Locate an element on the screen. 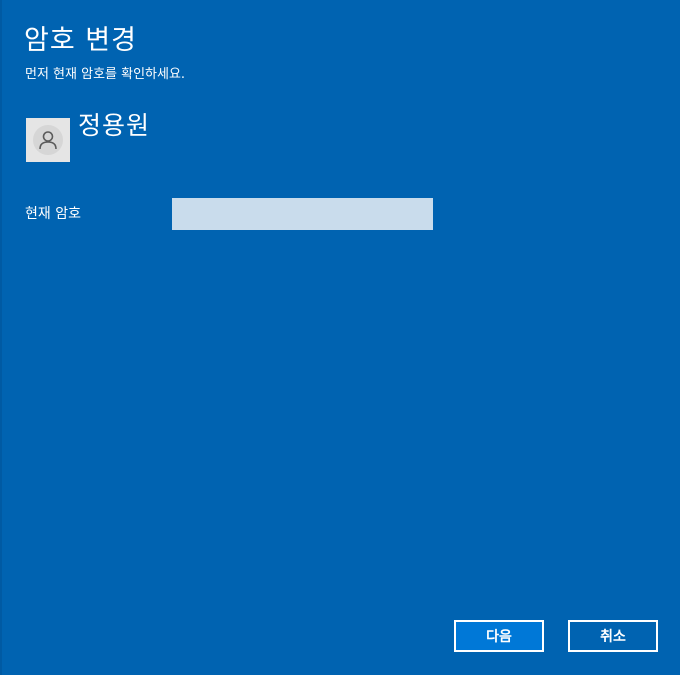 The image size is (680, 675). dialog-subtitle: 먼저 현재 암호를 확인하세요. is located at coordinates (105, 74).